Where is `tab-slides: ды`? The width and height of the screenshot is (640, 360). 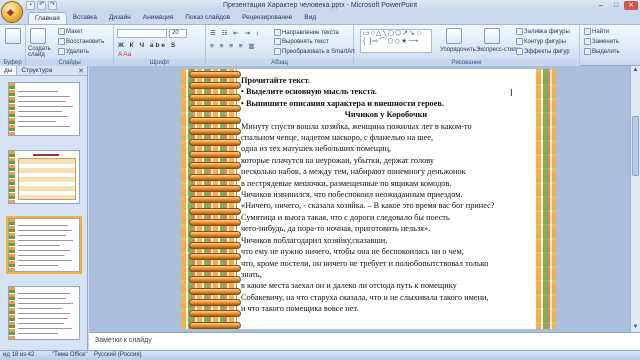 tab-slides: ды is located at coordinates (9, 70).